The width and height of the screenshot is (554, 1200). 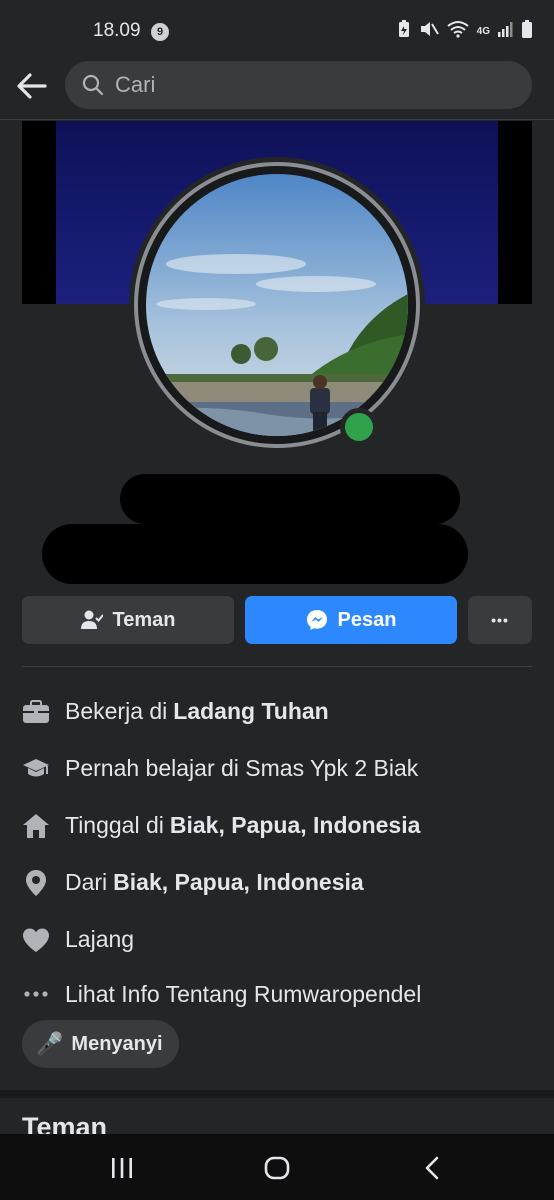 I want to click on more-options-button: •••, so click(x=500, y=620).